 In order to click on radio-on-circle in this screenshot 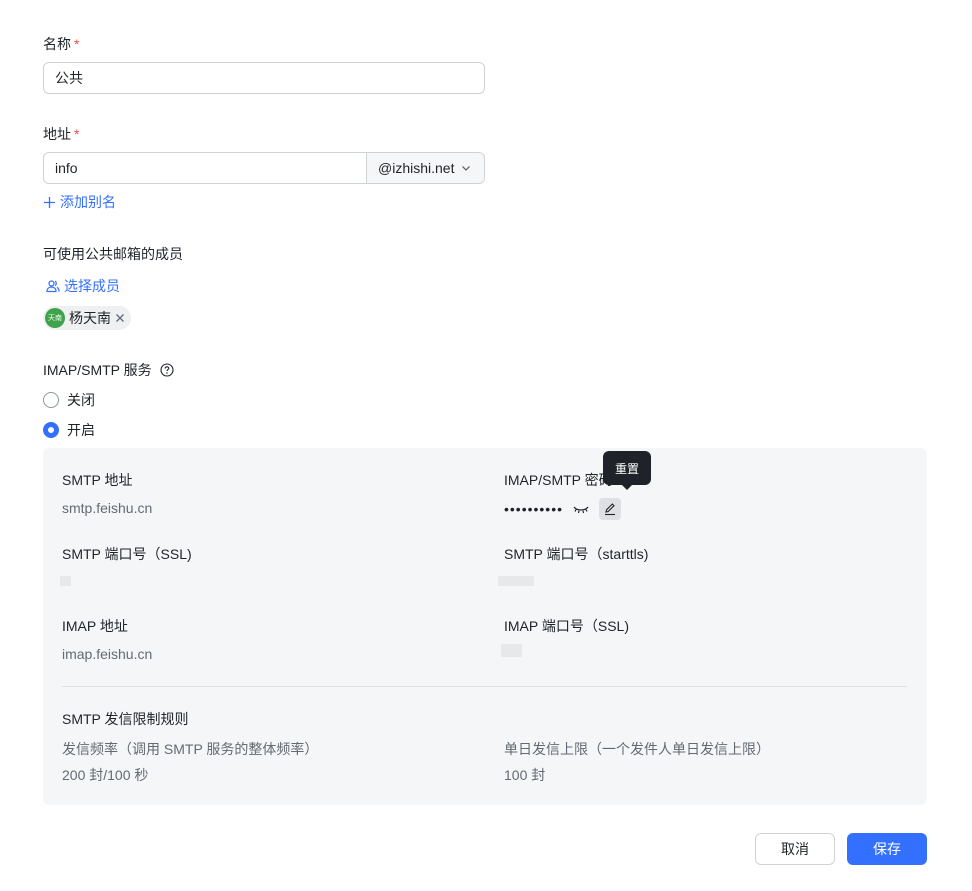, I will do `click(51, 430)`.